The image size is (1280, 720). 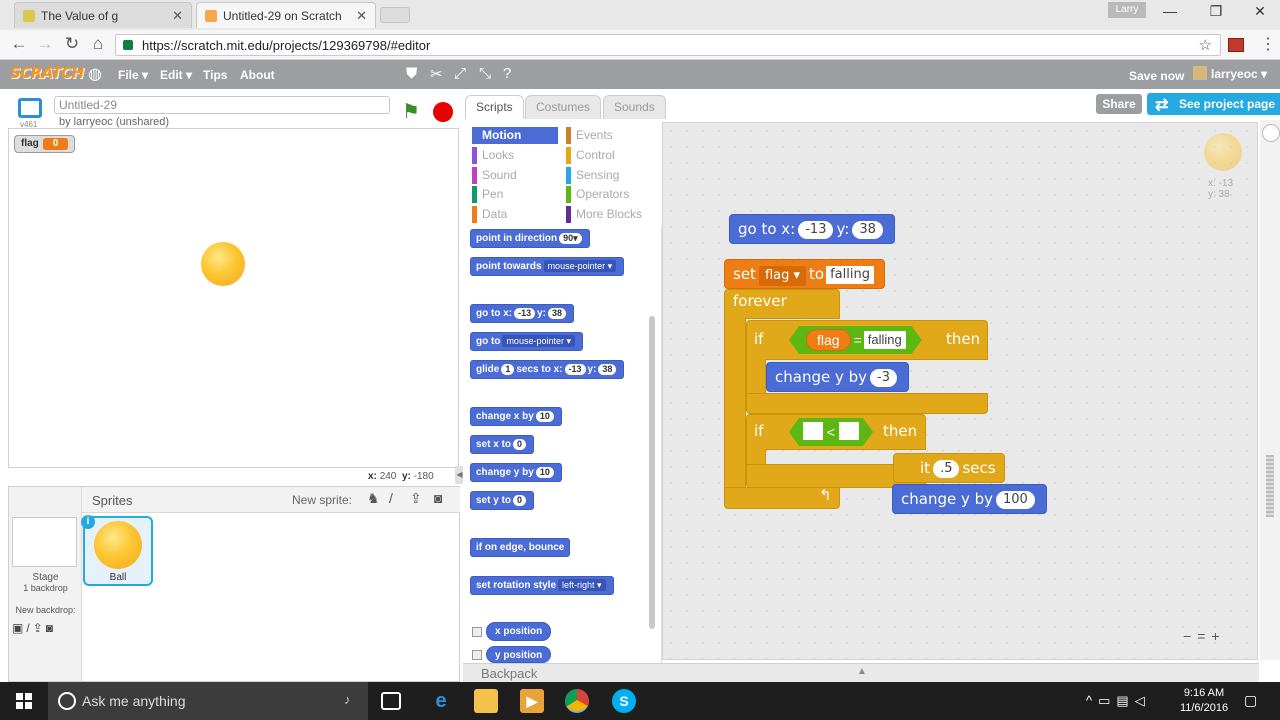 What do you see at coordinates (949, 468) in the screenshot?
I see `script-wait: it .5 secs` at bounding box center [949, 468].